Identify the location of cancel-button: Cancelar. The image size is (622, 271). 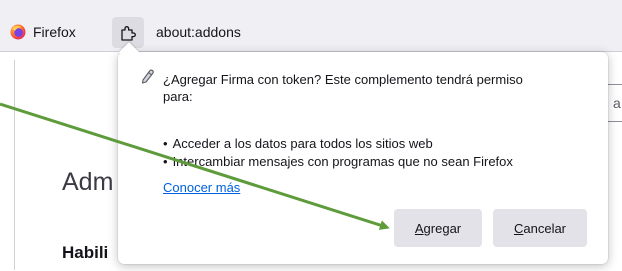
(540, 228).